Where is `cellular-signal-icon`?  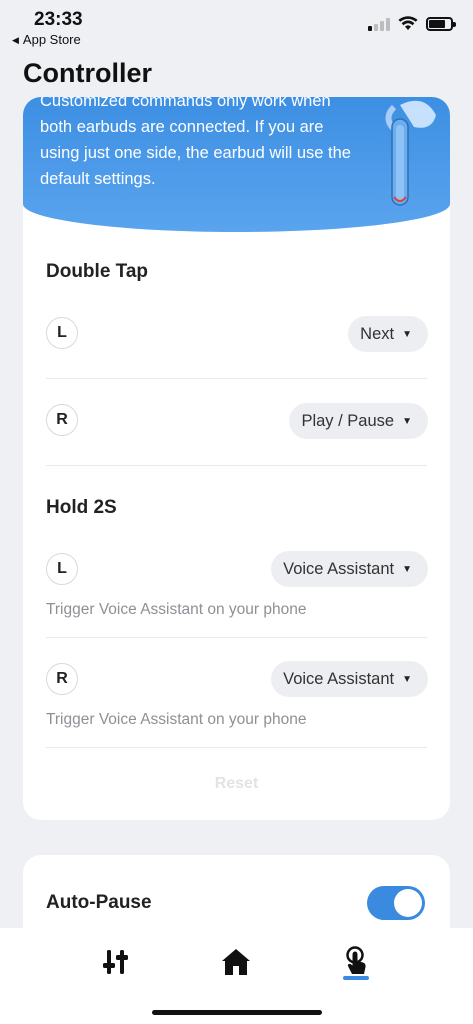
cellular-signal-icon is located at coordinates (379, 24).